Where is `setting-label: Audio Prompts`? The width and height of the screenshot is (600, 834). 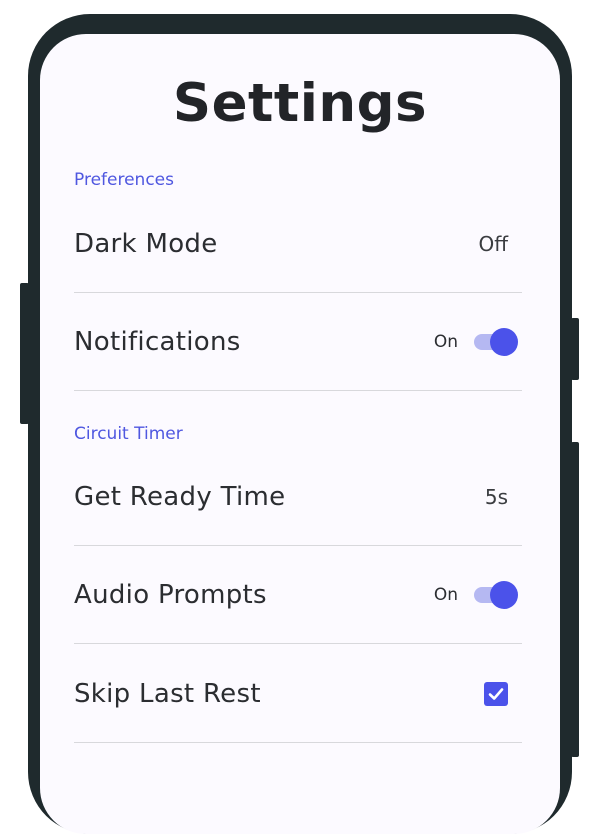
setting-label: Audio Prompts is located at coordinates (170, 595).